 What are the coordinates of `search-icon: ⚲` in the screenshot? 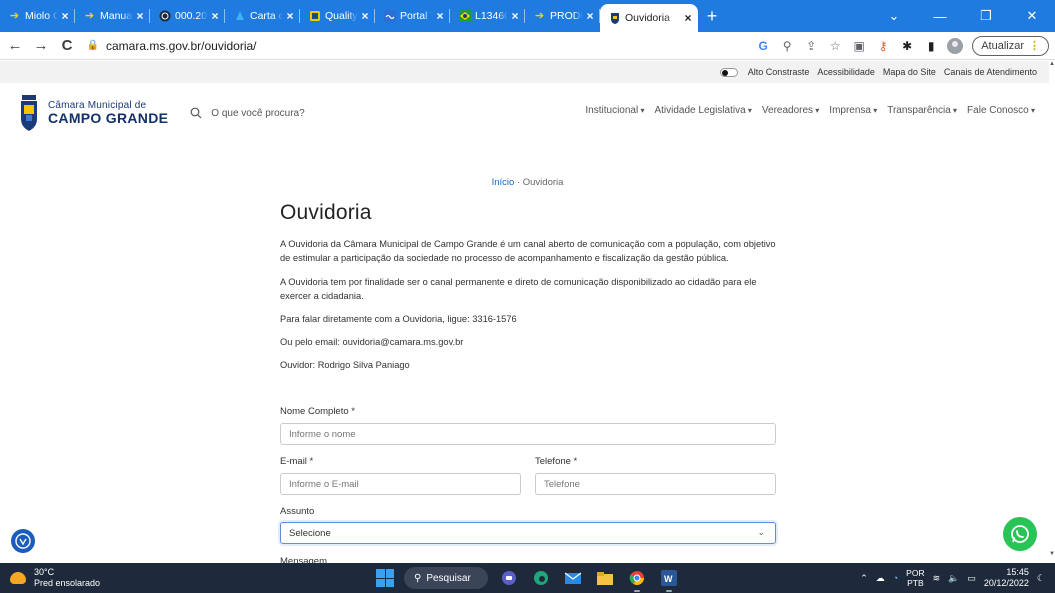 It's located at (418, 578).